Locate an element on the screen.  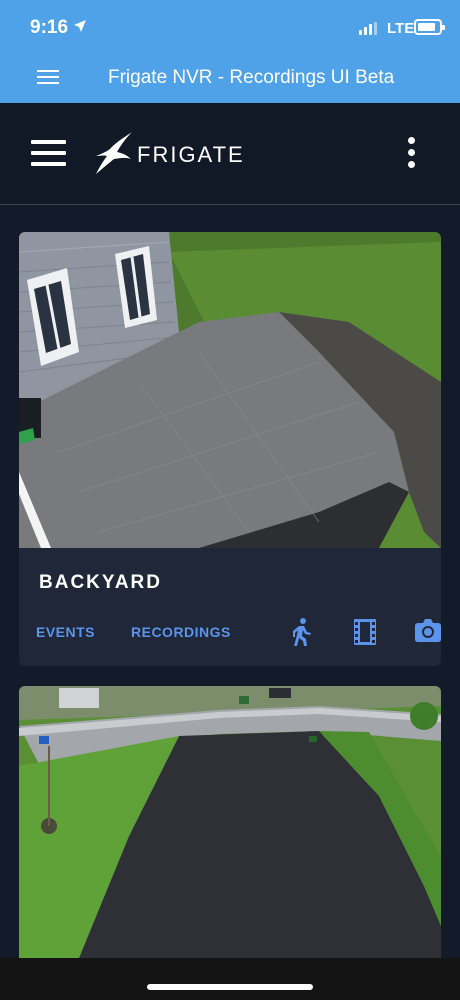
app-brand: FRIGATE is located at coordinates (191, 154).